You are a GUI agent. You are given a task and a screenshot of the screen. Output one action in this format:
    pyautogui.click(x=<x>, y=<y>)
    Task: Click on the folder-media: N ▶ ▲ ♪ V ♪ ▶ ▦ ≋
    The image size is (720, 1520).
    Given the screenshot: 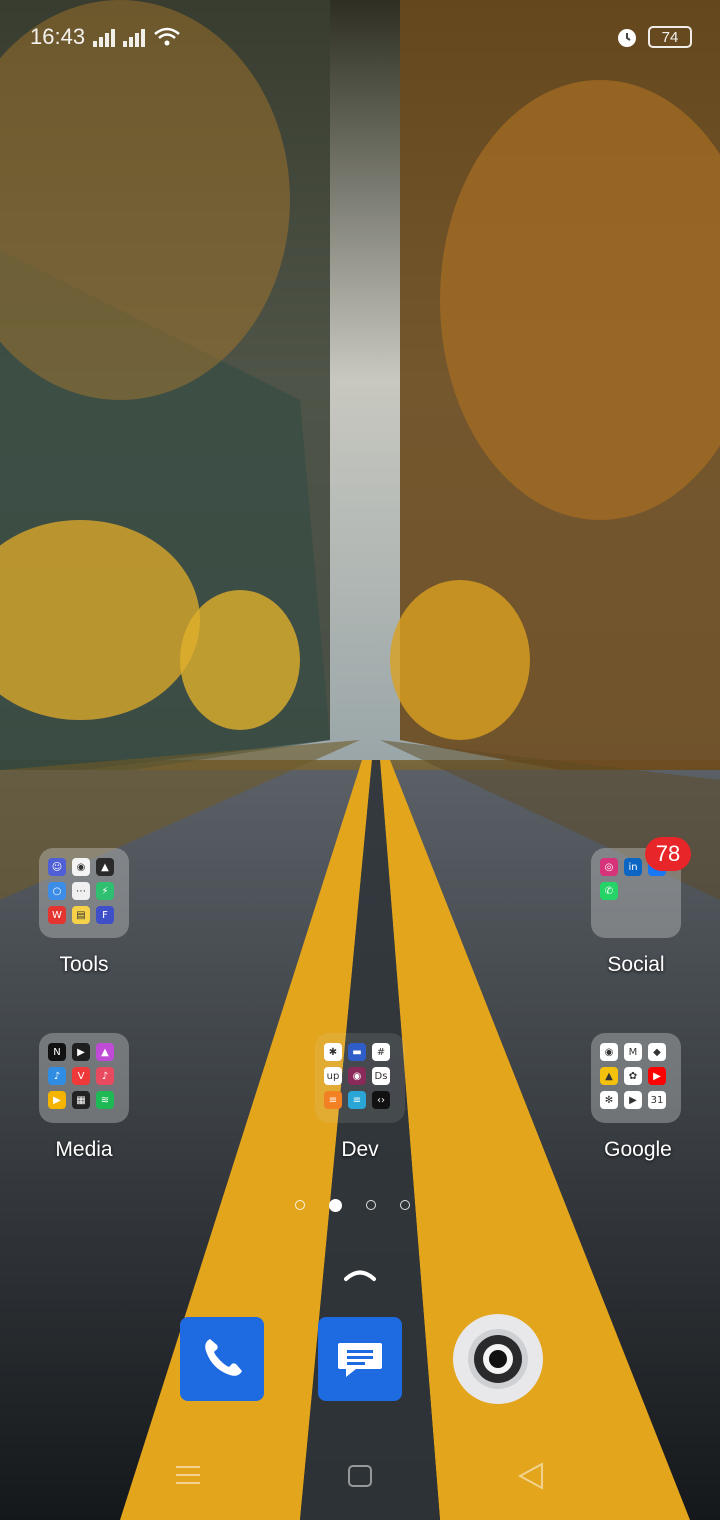 What is the action you would take?
    pyautogui.click(x=84, y=1078)
    